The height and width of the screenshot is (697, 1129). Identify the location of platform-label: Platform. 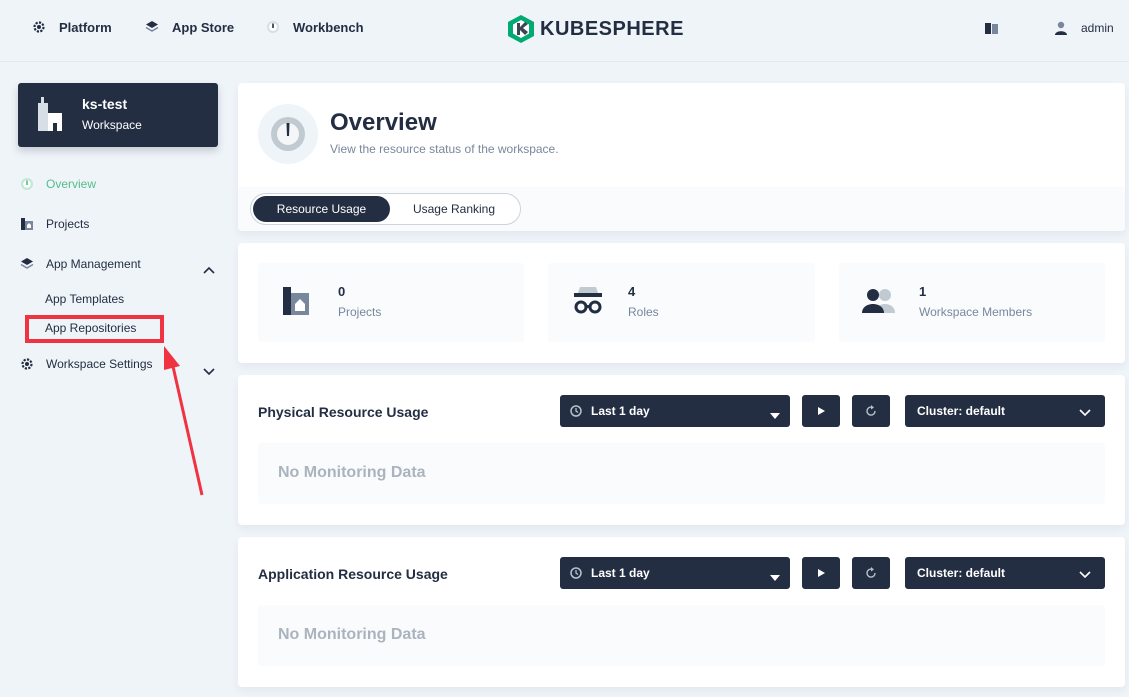
(85, 27).